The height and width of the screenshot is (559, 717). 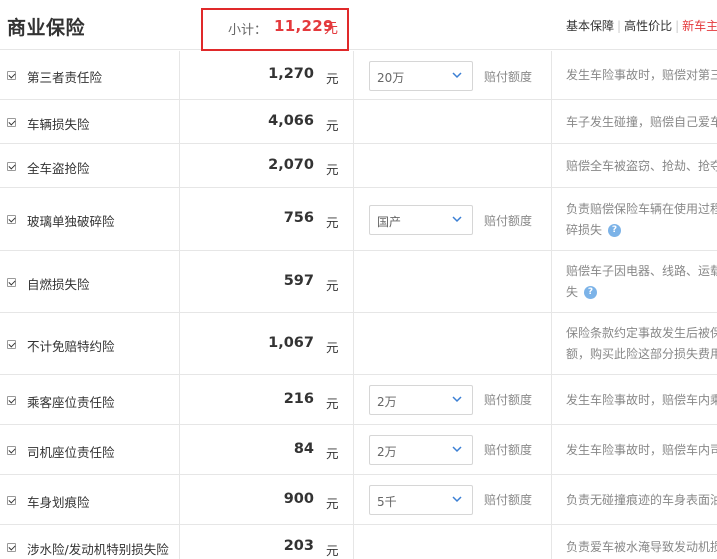 I want to click on description-line: 碎损失?, so click(x=641, y=230).